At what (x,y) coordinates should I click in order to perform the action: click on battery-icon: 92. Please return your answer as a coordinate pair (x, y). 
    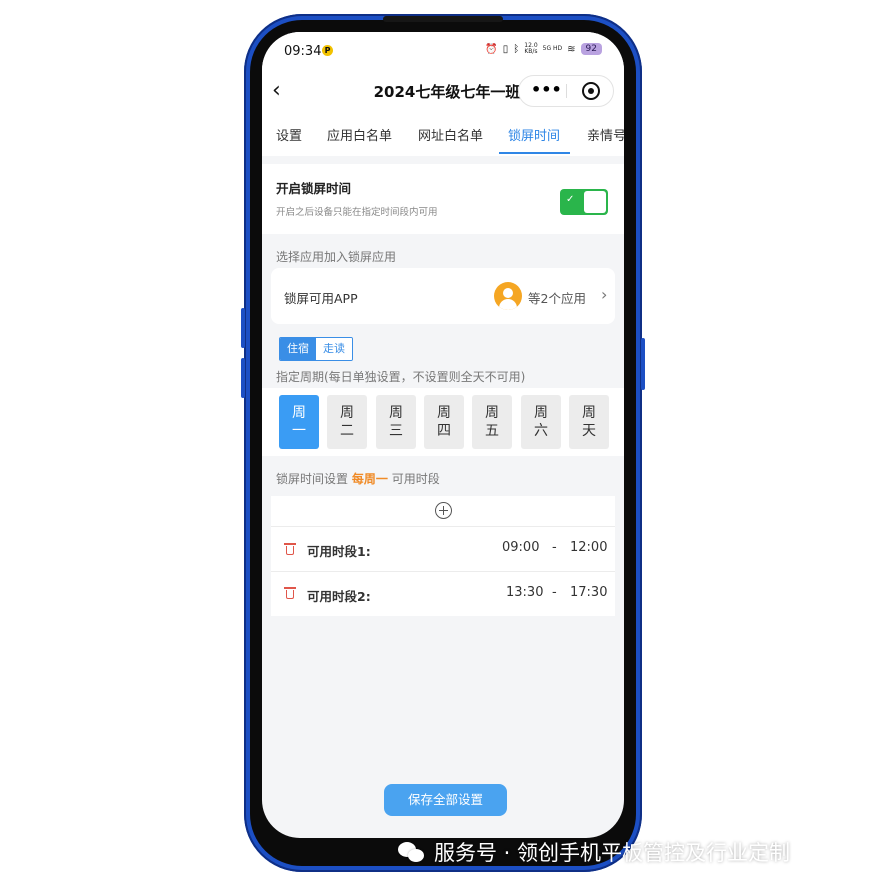
    Looking at the image, I should click on (591, 49).